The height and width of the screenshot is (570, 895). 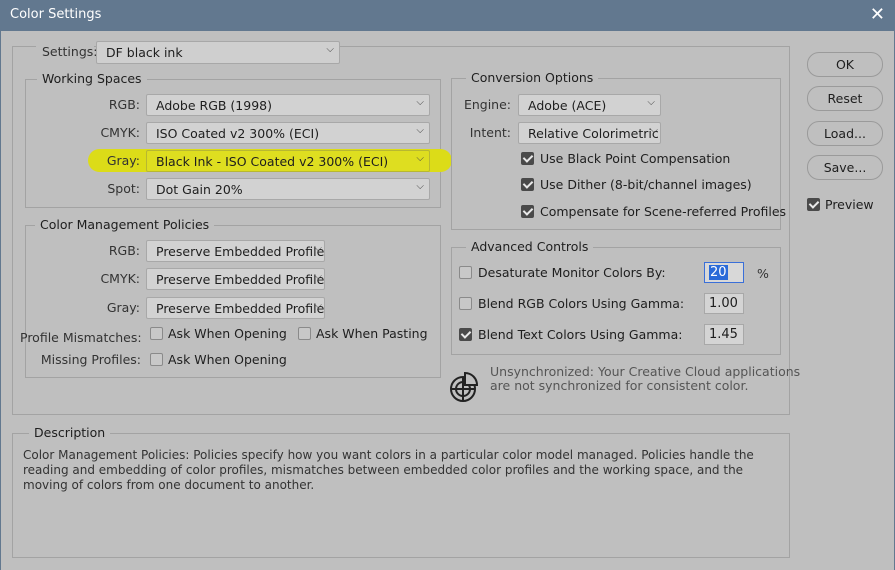 I want to click on advanced-title: Advanced Controls, so click(x=530, y=246).